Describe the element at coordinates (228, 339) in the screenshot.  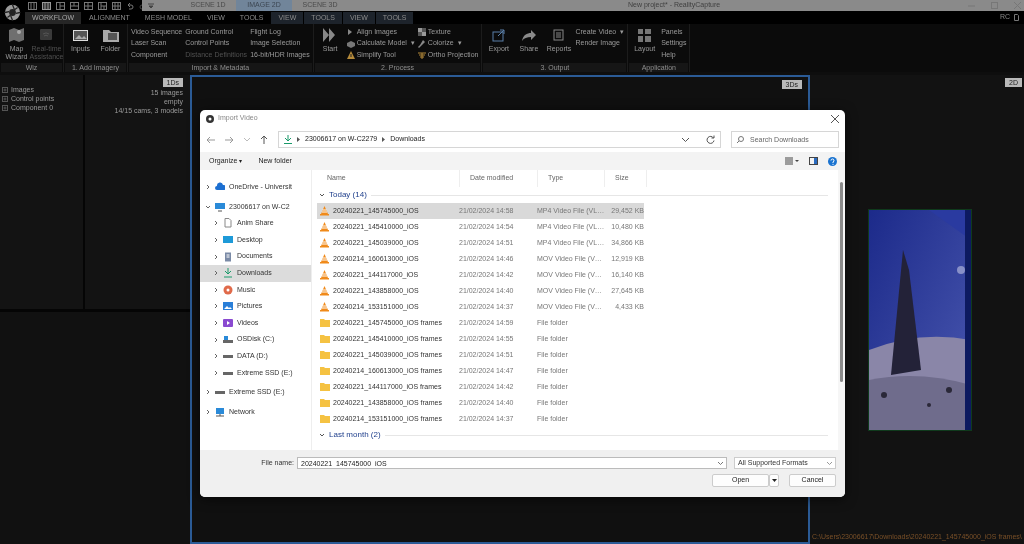
I see `drive-icon` at that location.